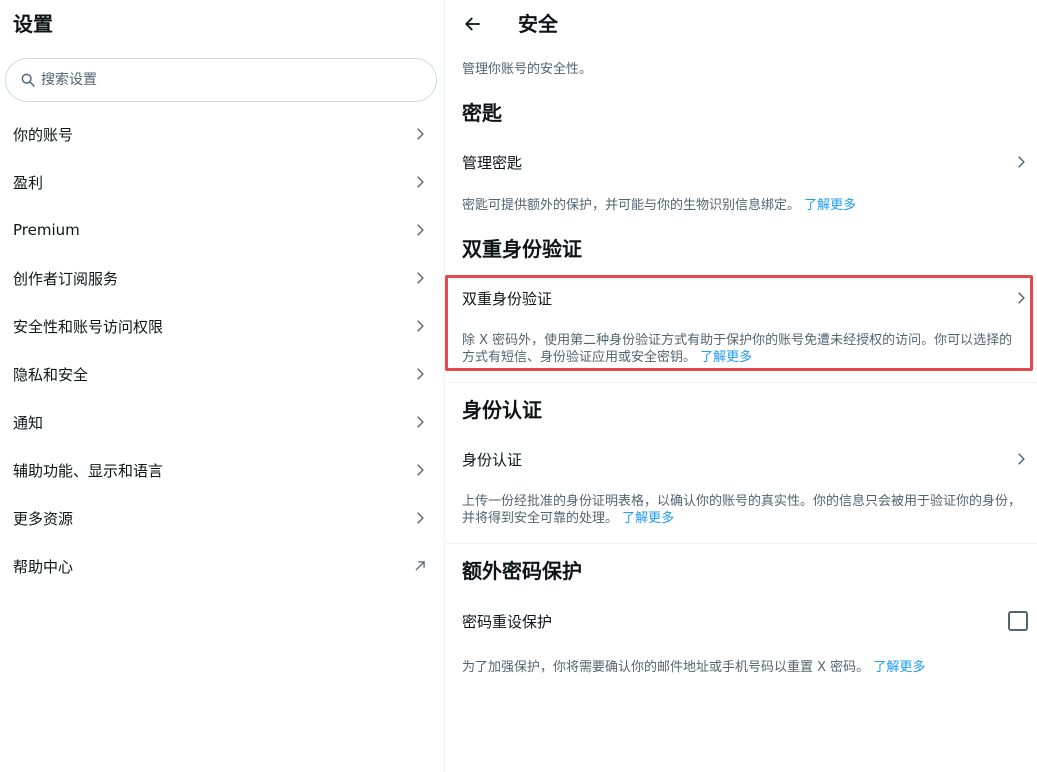 Image resolution: width=1037 pixels, height=772 pixels. Describe the element at coordinates (66, 278) in the screenshot. I see `menu-item-label: 创作者订阅服务` at that location.